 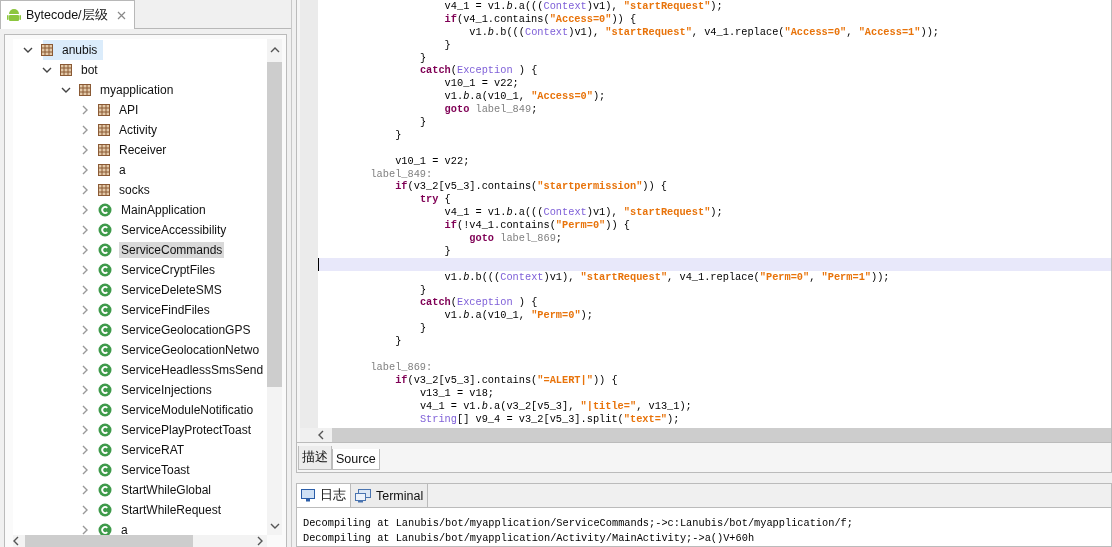 What do you see at coordinates (121, 15) in the screenshot?
I see `close-icon` at bounding box center [121, 15].